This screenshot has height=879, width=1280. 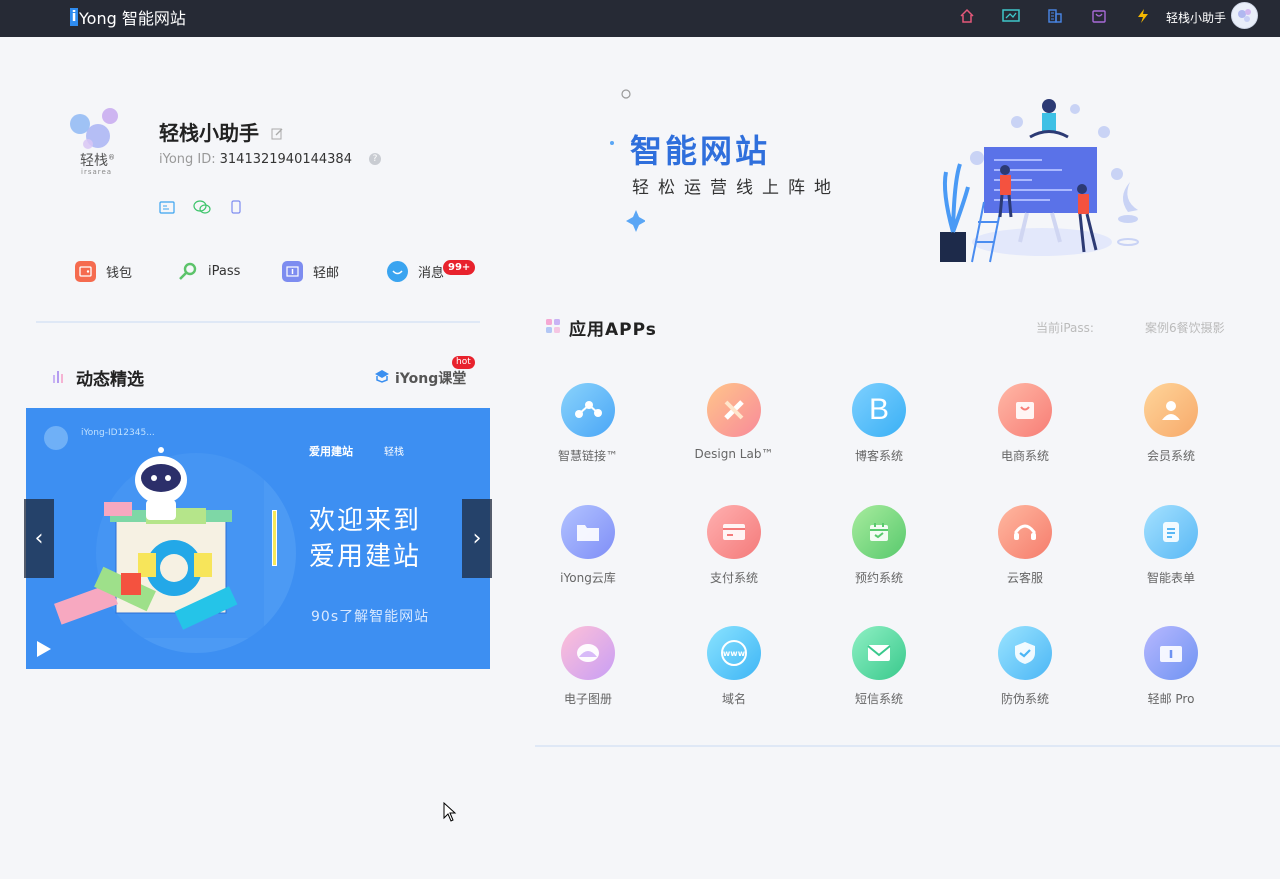 I want to click on shopping-bag-icon, so click(x=1099, y=16).